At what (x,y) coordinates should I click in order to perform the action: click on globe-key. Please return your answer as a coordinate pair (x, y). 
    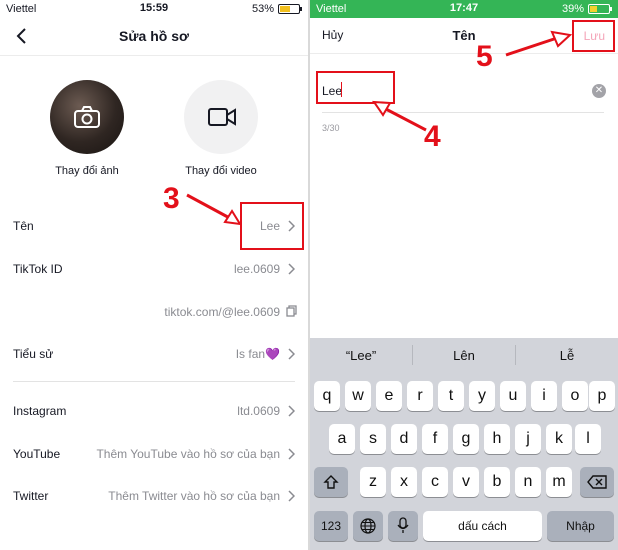
    Looking at the image, I should click on (368, 526).